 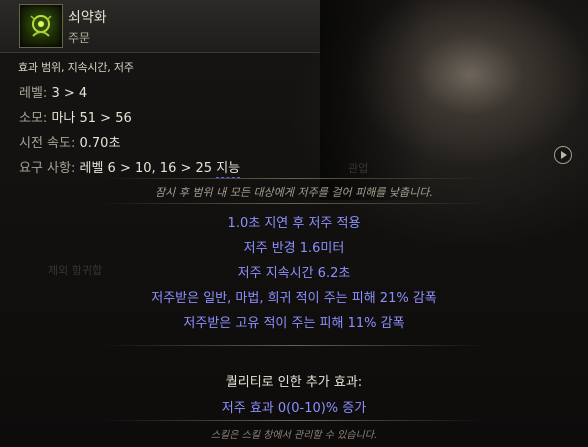 What do you see at coordinates (294, 345) in the screenshot?
I see `divider-quality` at bounding box center [294, 345].